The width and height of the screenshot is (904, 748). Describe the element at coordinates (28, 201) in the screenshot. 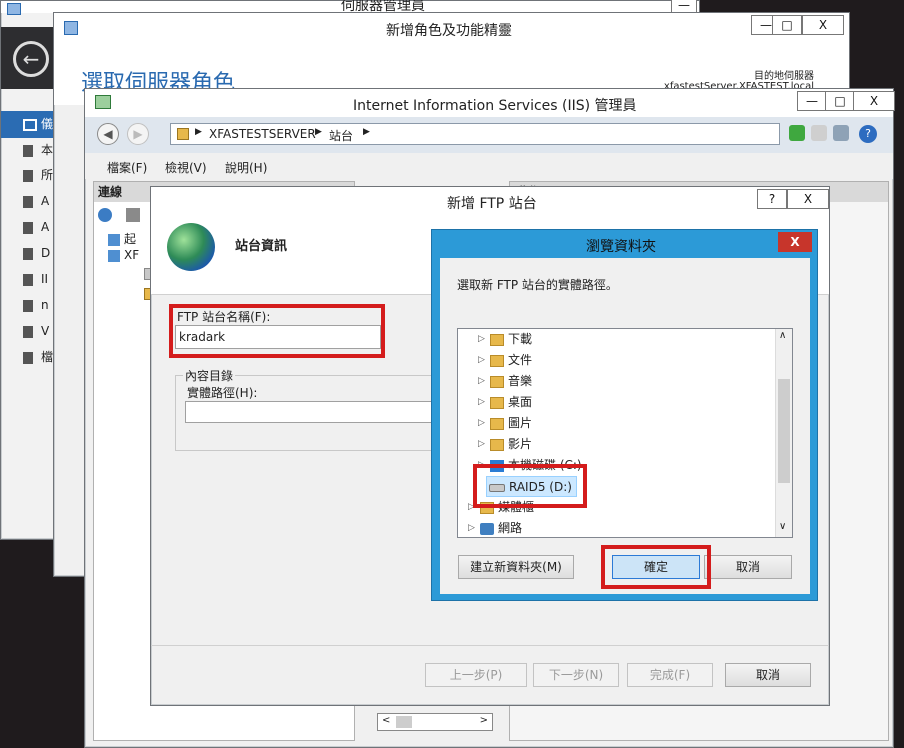

I see `sidebar-item-ad: A` at that location.